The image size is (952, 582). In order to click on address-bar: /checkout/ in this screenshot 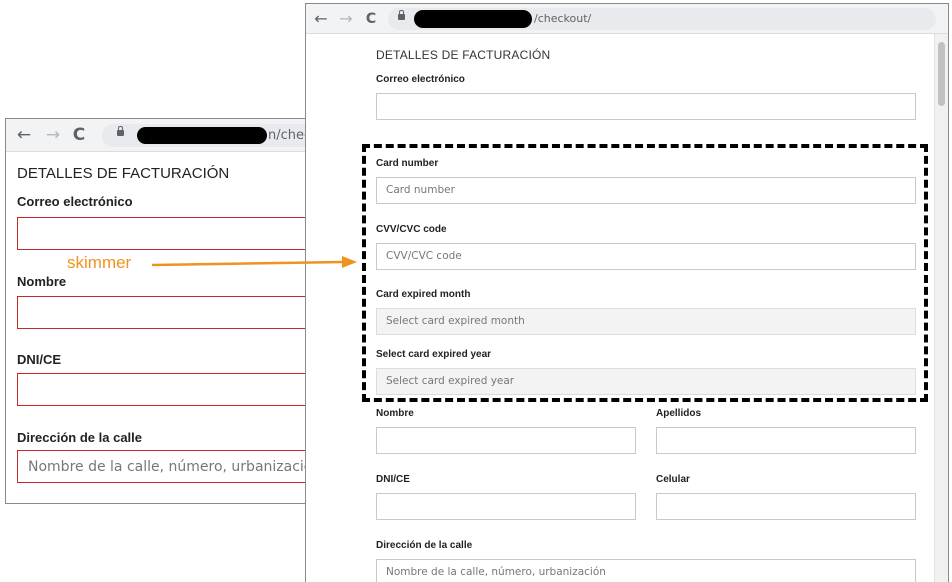, I will do `click(662, 19)`.